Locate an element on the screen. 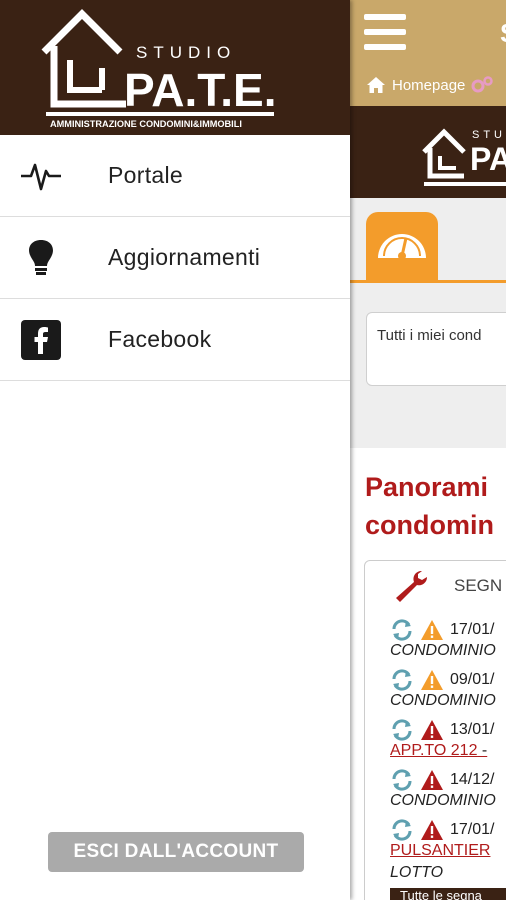 Image resolution: width=506 pixels, height=900 pixels. home-icon is located at coordinates (376, 85).